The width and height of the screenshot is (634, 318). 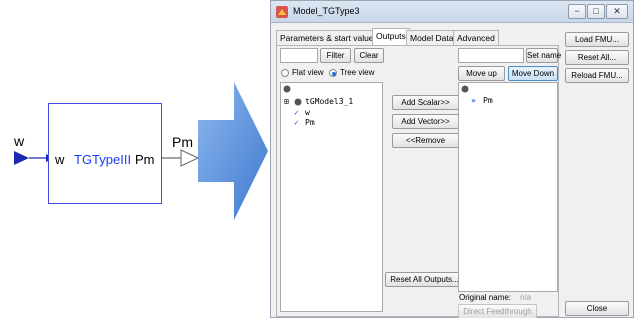 I want to click on tree-model-name: tGModel3_1, so click(x=329, y=101).